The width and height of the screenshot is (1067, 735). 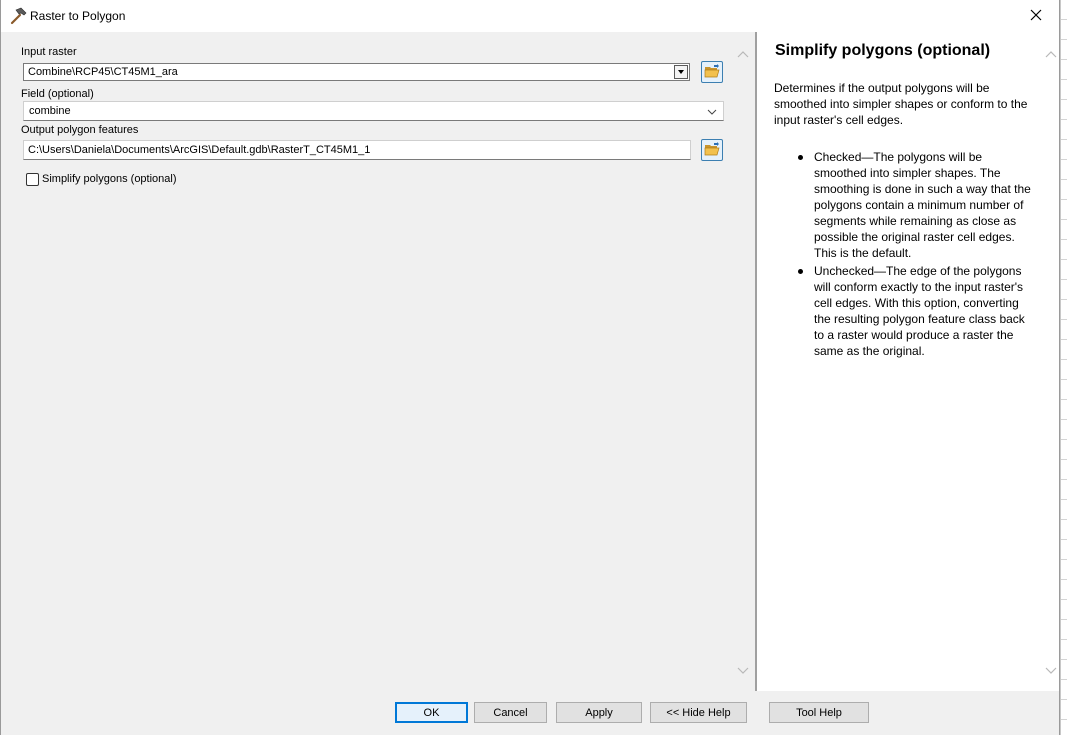 I want to click on button-bar: OK Cancel Apply << Hide Help Tool Help, so click(x=530, y=713).